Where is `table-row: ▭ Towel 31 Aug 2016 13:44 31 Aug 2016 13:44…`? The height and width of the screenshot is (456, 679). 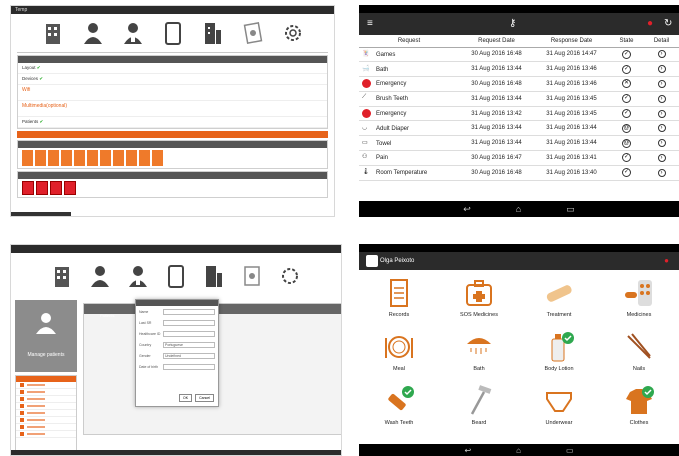 table-row: ▭ Towel 31 Aug 2016 13:44 31 Aug 2016 13:44… is located at coordinates (519, 143).